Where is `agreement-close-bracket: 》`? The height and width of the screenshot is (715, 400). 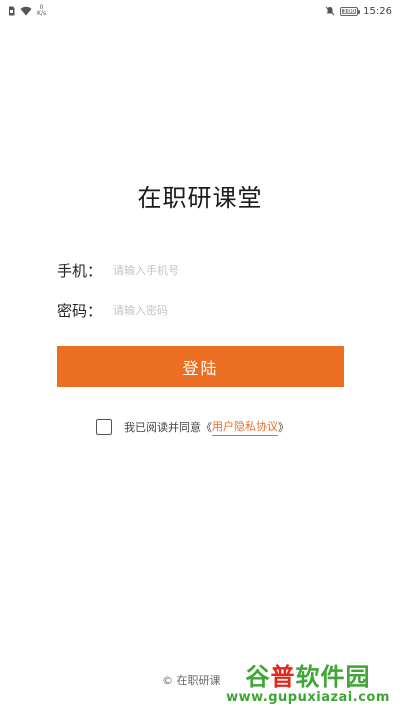
agreement-close-bracket: 》 is located at coordinates (283, 427).